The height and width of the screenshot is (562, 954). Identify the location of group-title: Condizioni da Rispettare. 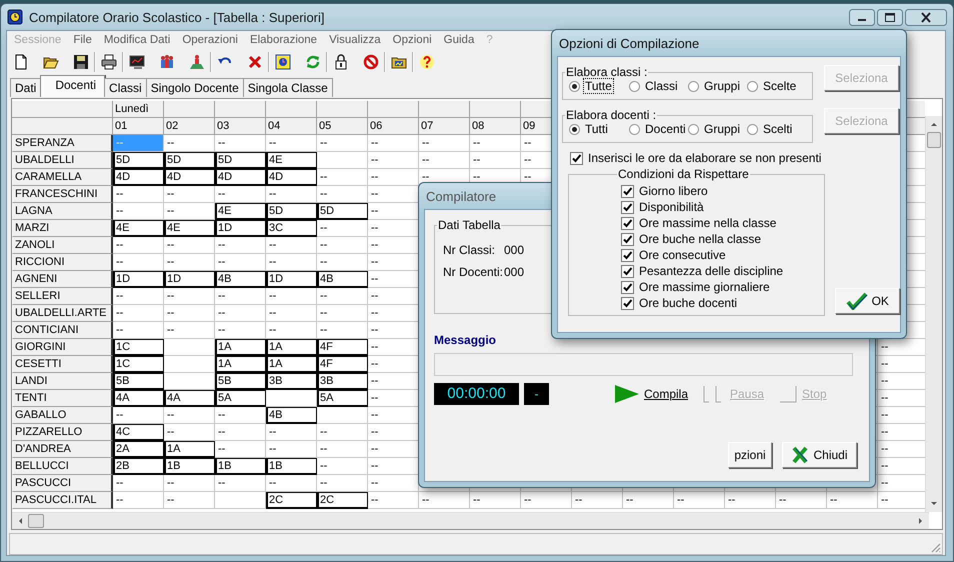
(683, 174).